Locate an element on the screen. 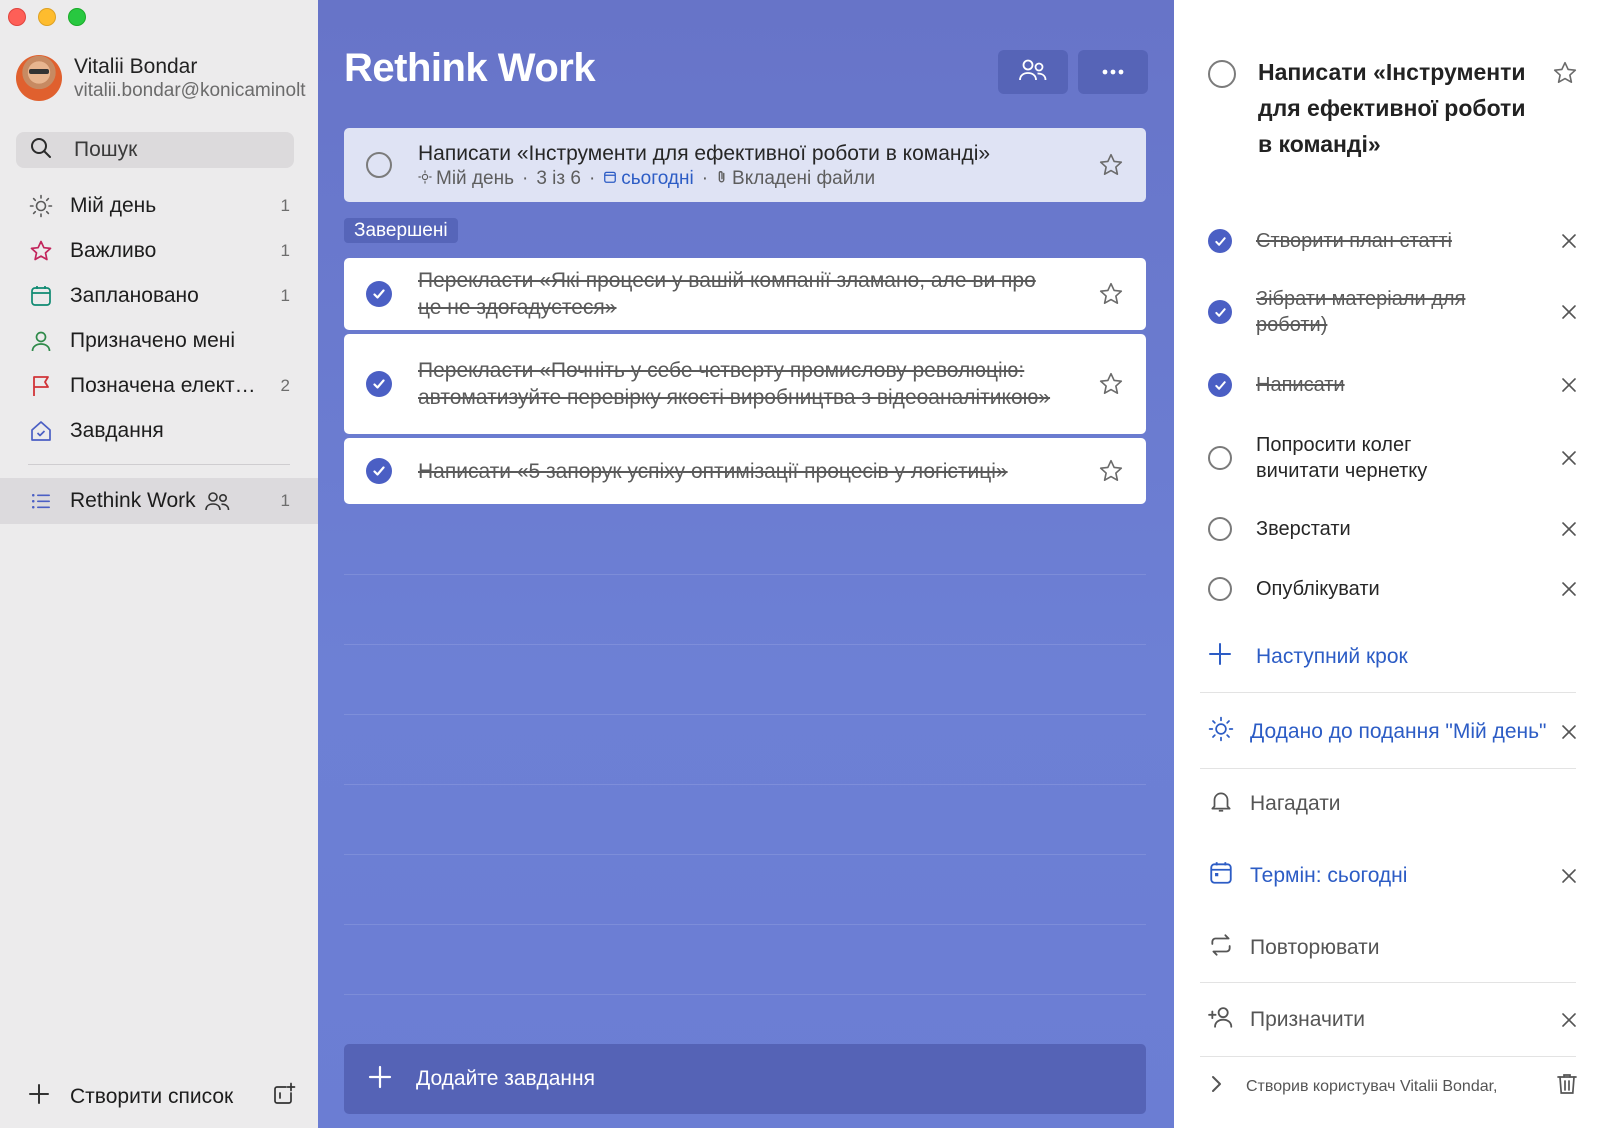 The height and width of the screenshot is (1128, 1600). sidebar-item-flagged-email: Позначена елект… 2 is located at coordinates (159, 385).